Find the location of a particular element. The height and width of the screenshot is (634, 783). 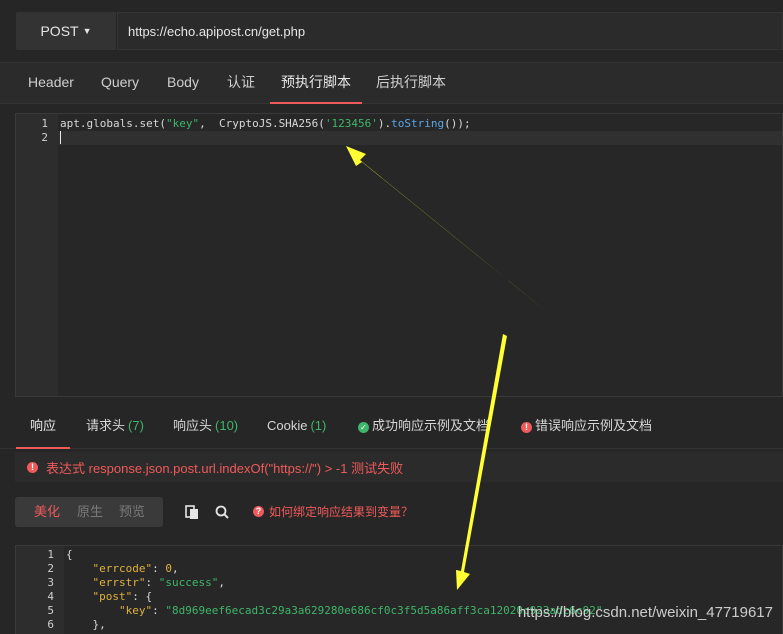

tab-response: 响应 is located at coordinates (43, 427).